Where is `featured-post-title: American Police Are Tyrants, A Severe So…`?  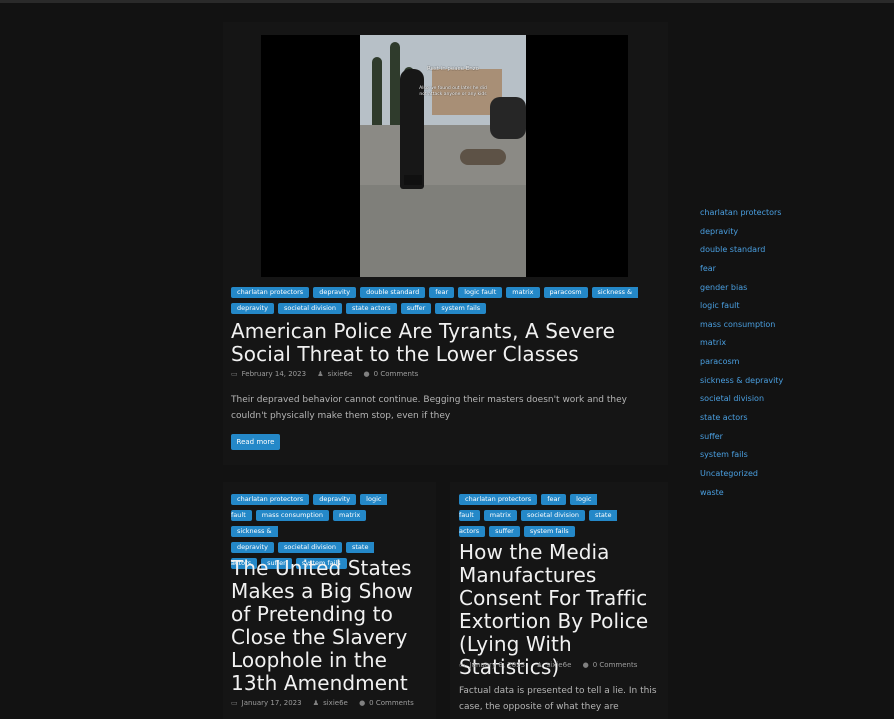 featured-post-title: American Police Are Tyrants, A Severe So… is located at coordinates (446, 343).